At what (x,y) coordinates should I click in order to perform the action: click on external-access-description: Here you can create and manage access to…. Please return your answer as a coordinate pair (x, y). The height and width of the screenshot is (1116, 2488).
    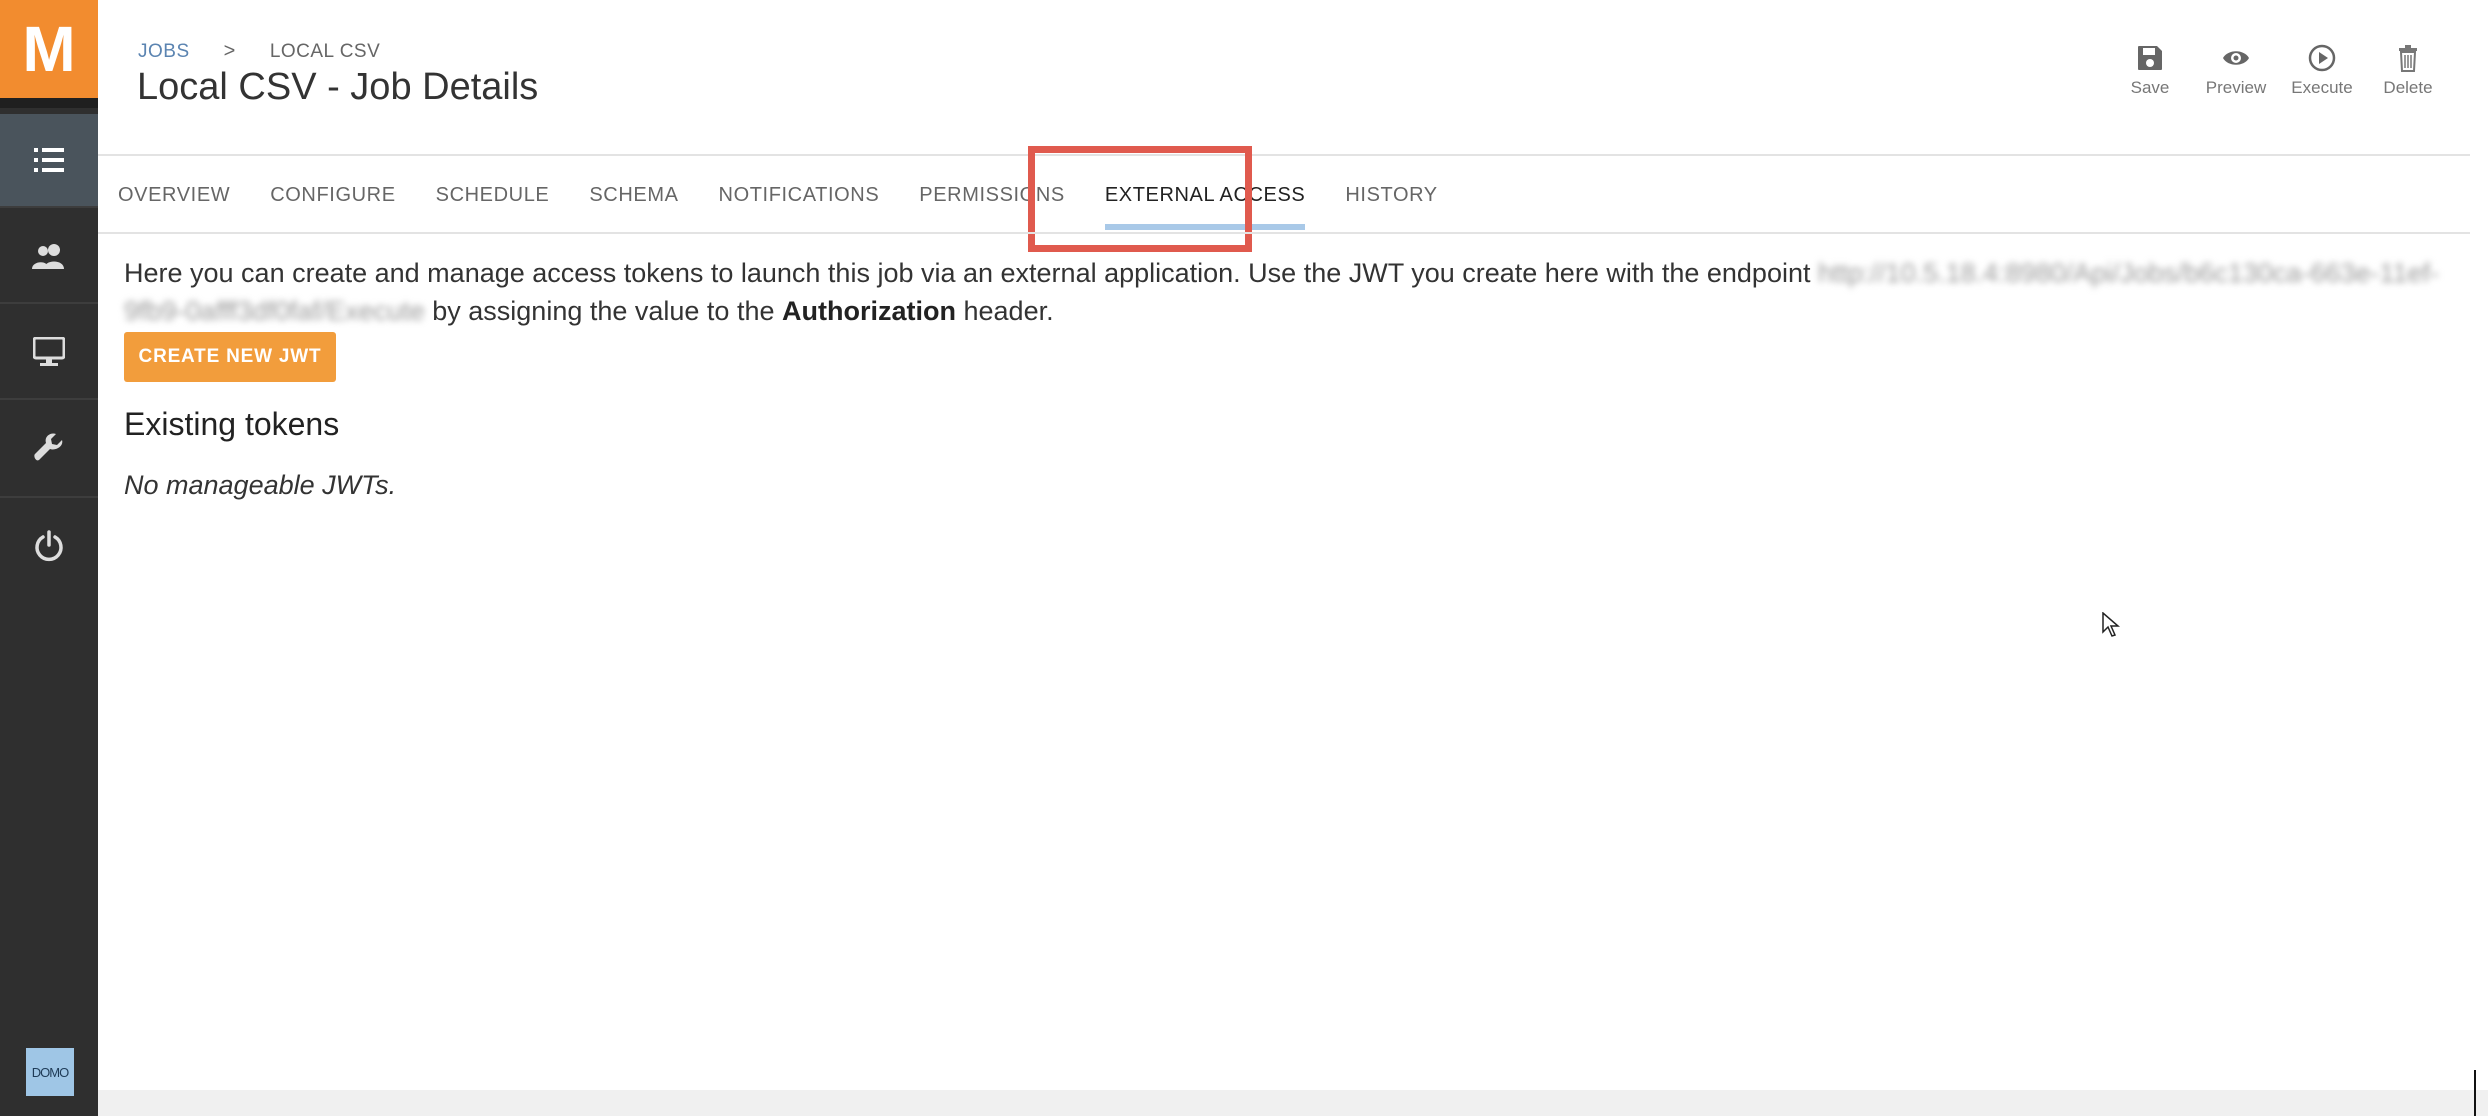
    Looking at the image, I should click on (1294, 292).